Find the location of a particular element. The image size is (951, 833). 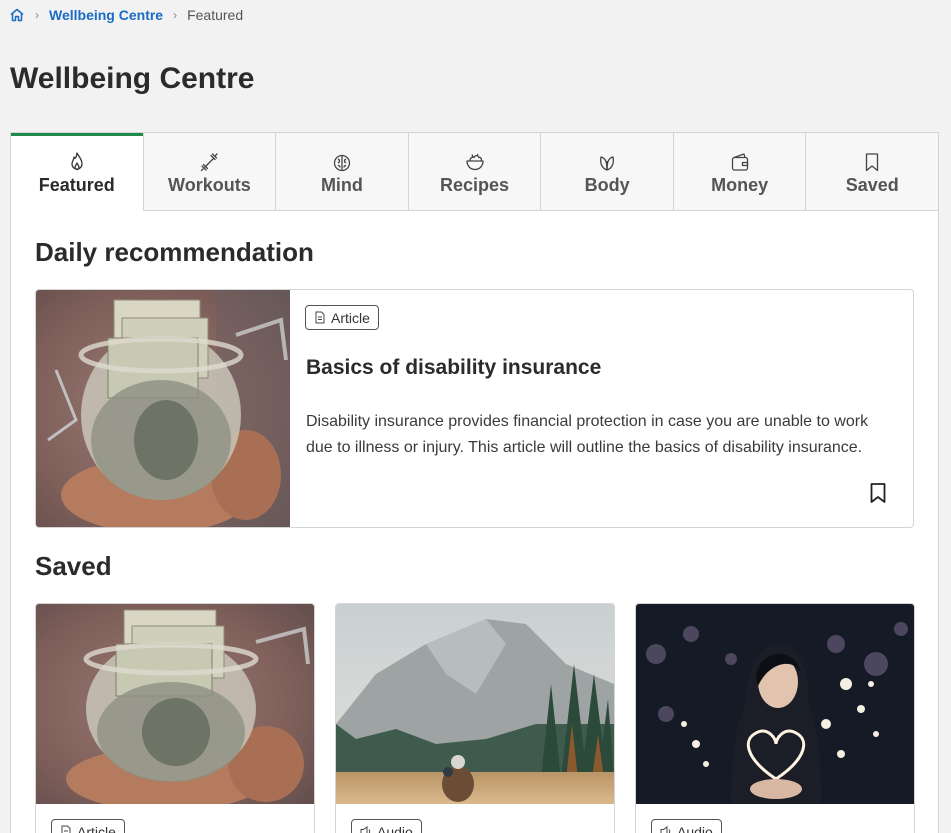

saved-heading: Saved is located at coordinates (73, 566).